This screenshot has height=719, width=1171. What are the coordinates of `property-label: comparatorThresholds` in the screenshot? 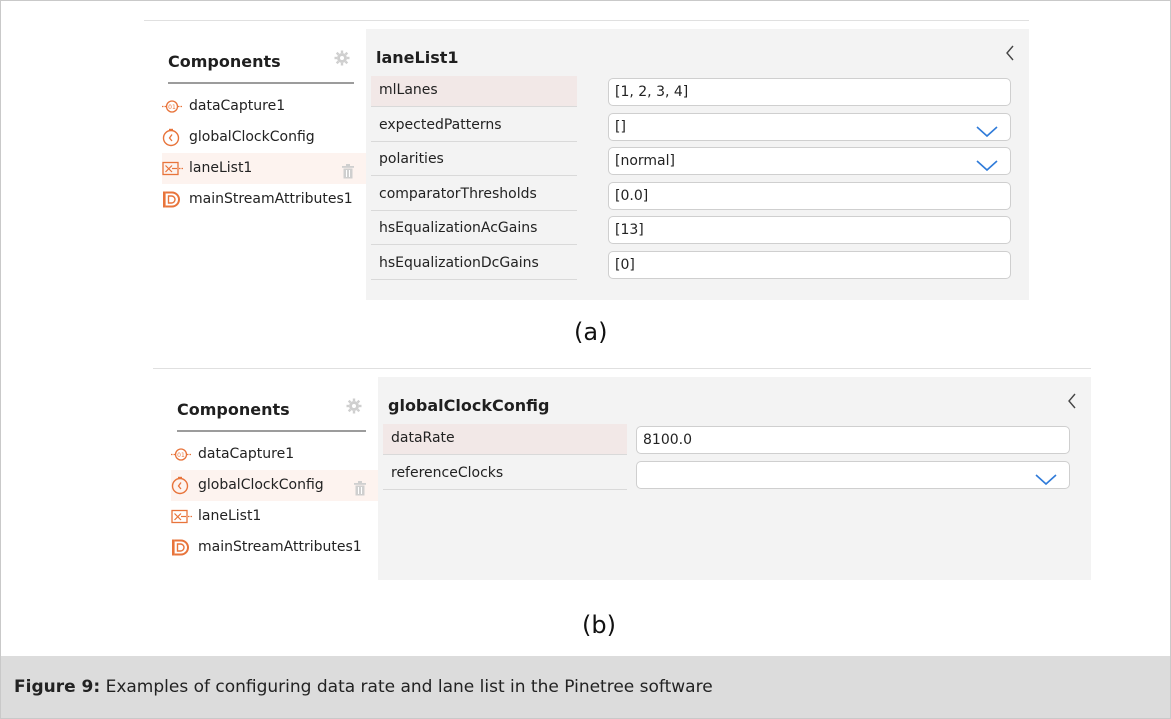 It's located at (474, 195).